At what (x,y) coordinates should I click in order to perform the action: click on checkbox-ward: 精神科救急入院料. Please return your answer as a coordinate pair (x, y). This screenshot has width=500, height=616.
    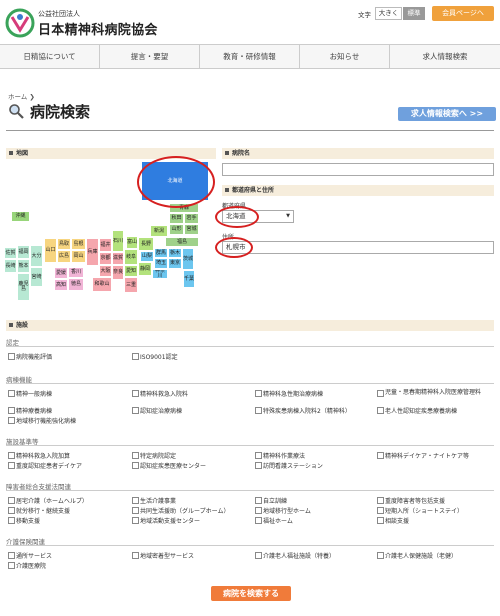
    Looking at the image, I should click on (160, 393).